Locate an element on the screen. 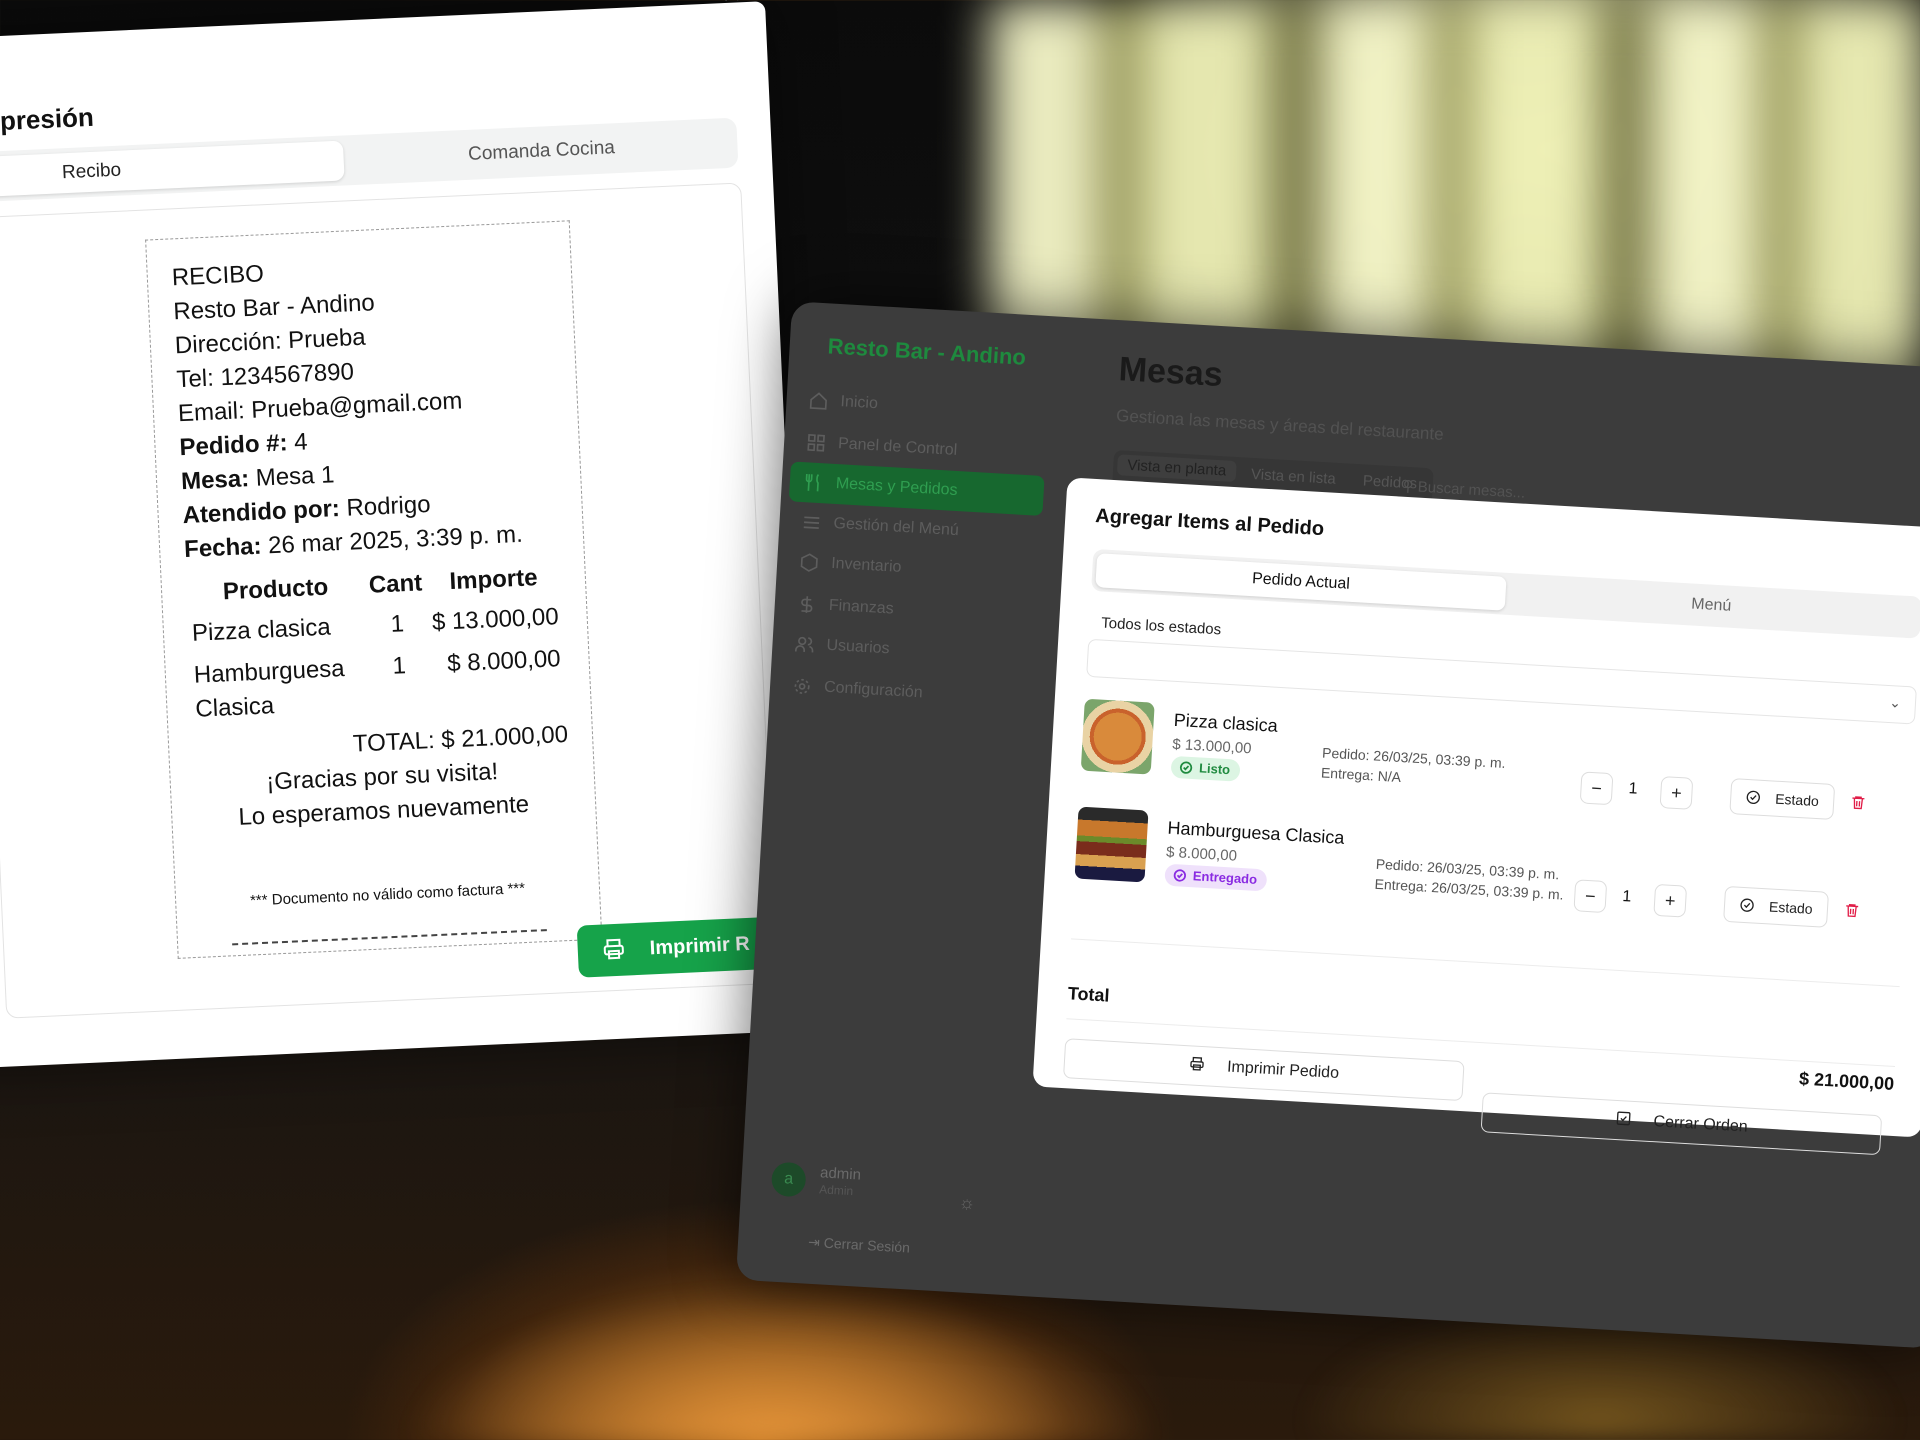  tab-vista-planta: Vista en planta is located at coordinates (1176, 468).